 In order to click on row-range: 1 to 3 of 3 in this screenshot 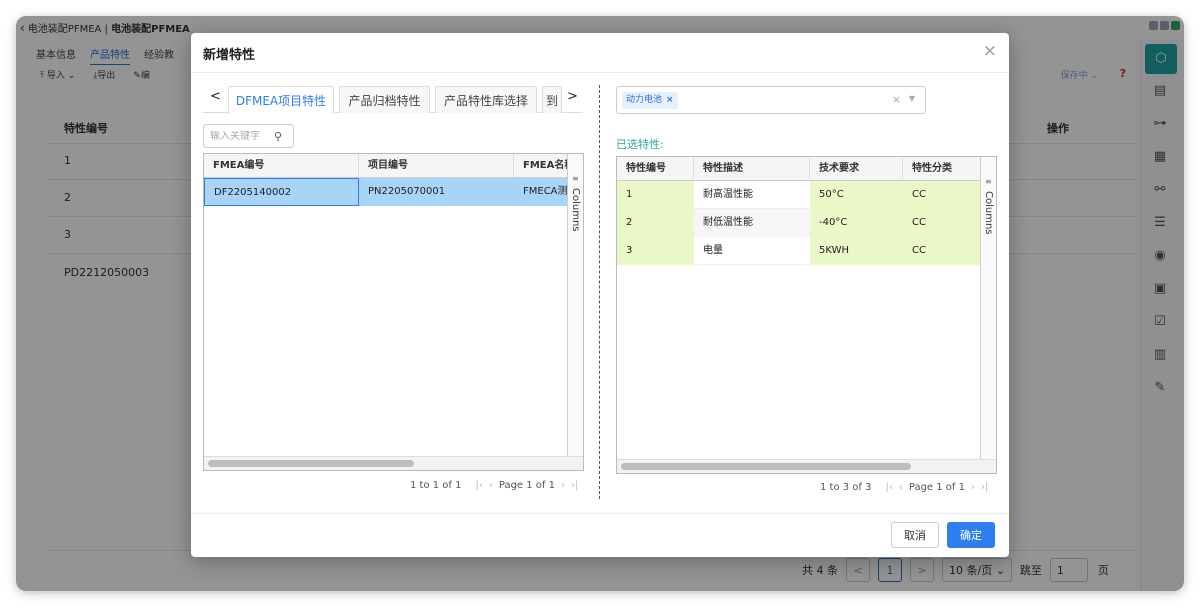, I will do `click(846, 487)`.